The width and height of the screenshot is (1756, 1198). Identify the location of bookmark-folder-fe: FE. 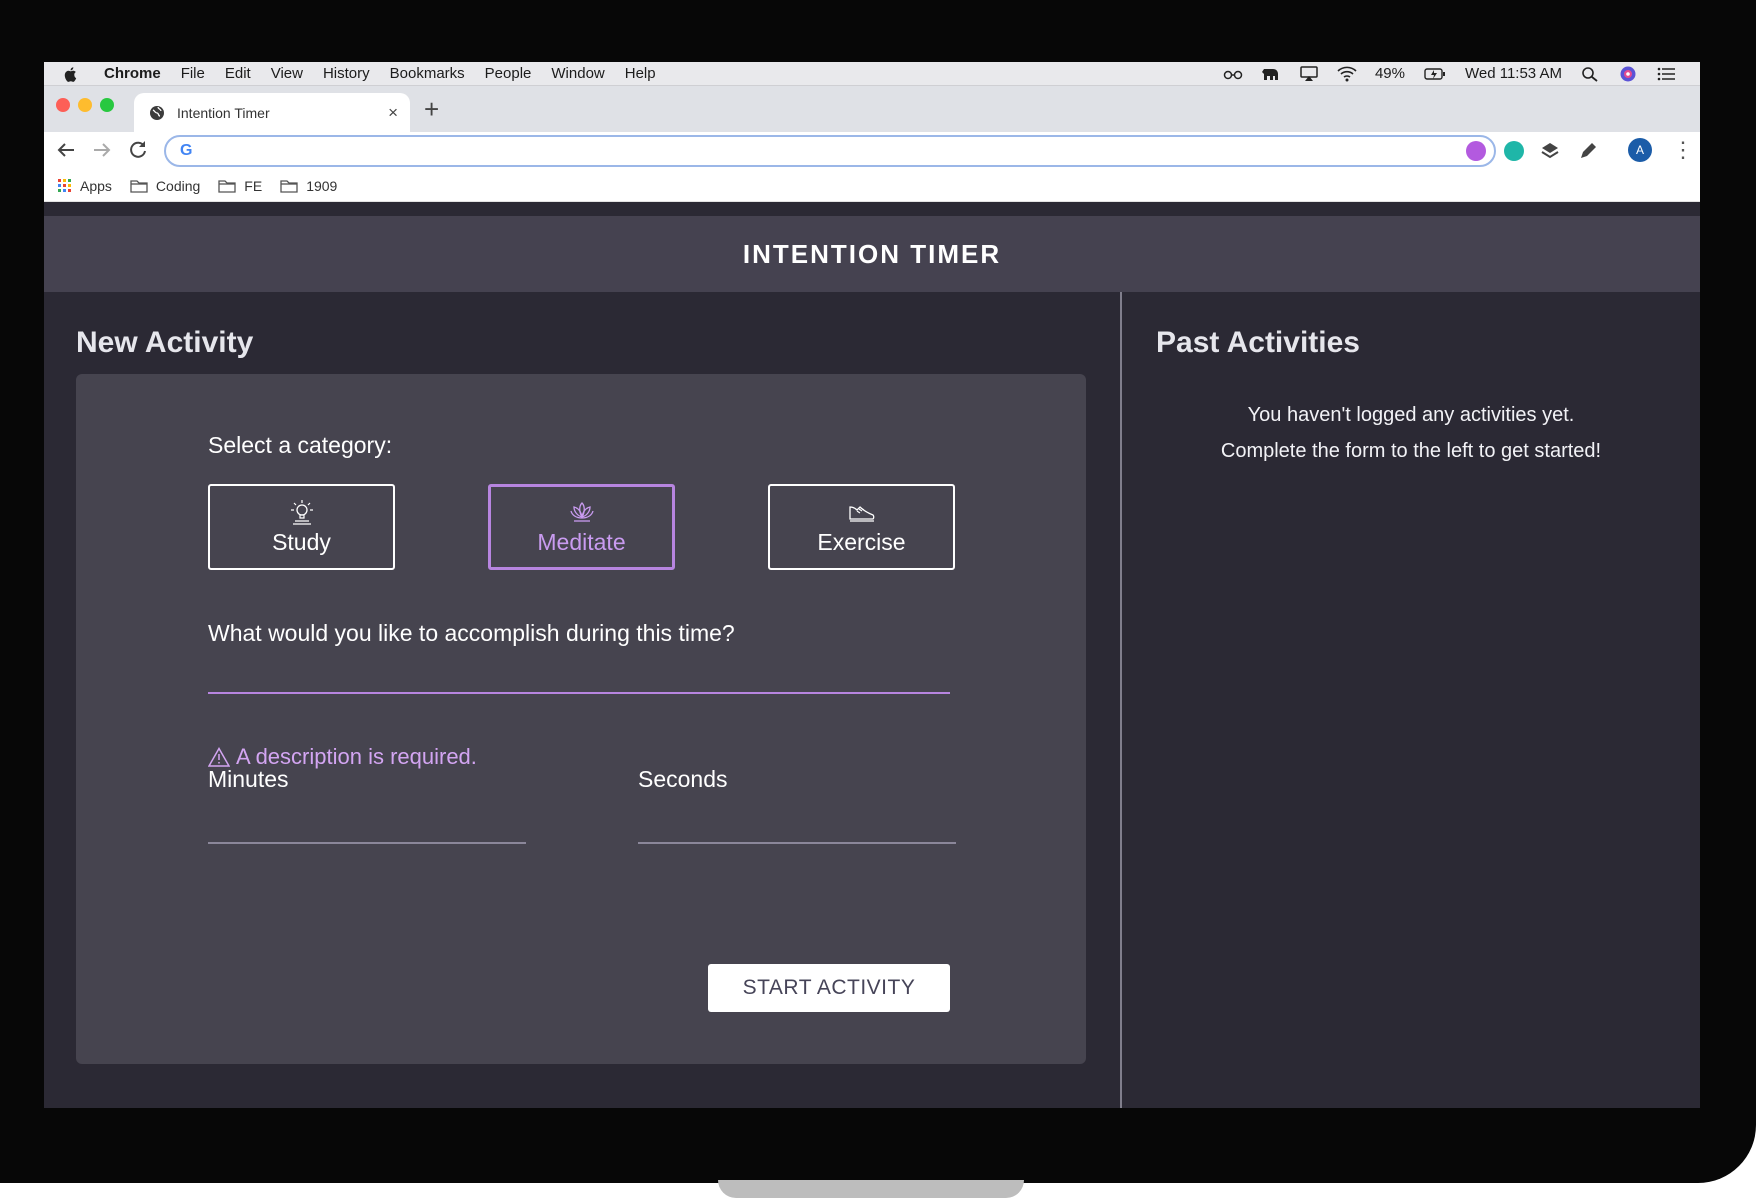
(240, 186).